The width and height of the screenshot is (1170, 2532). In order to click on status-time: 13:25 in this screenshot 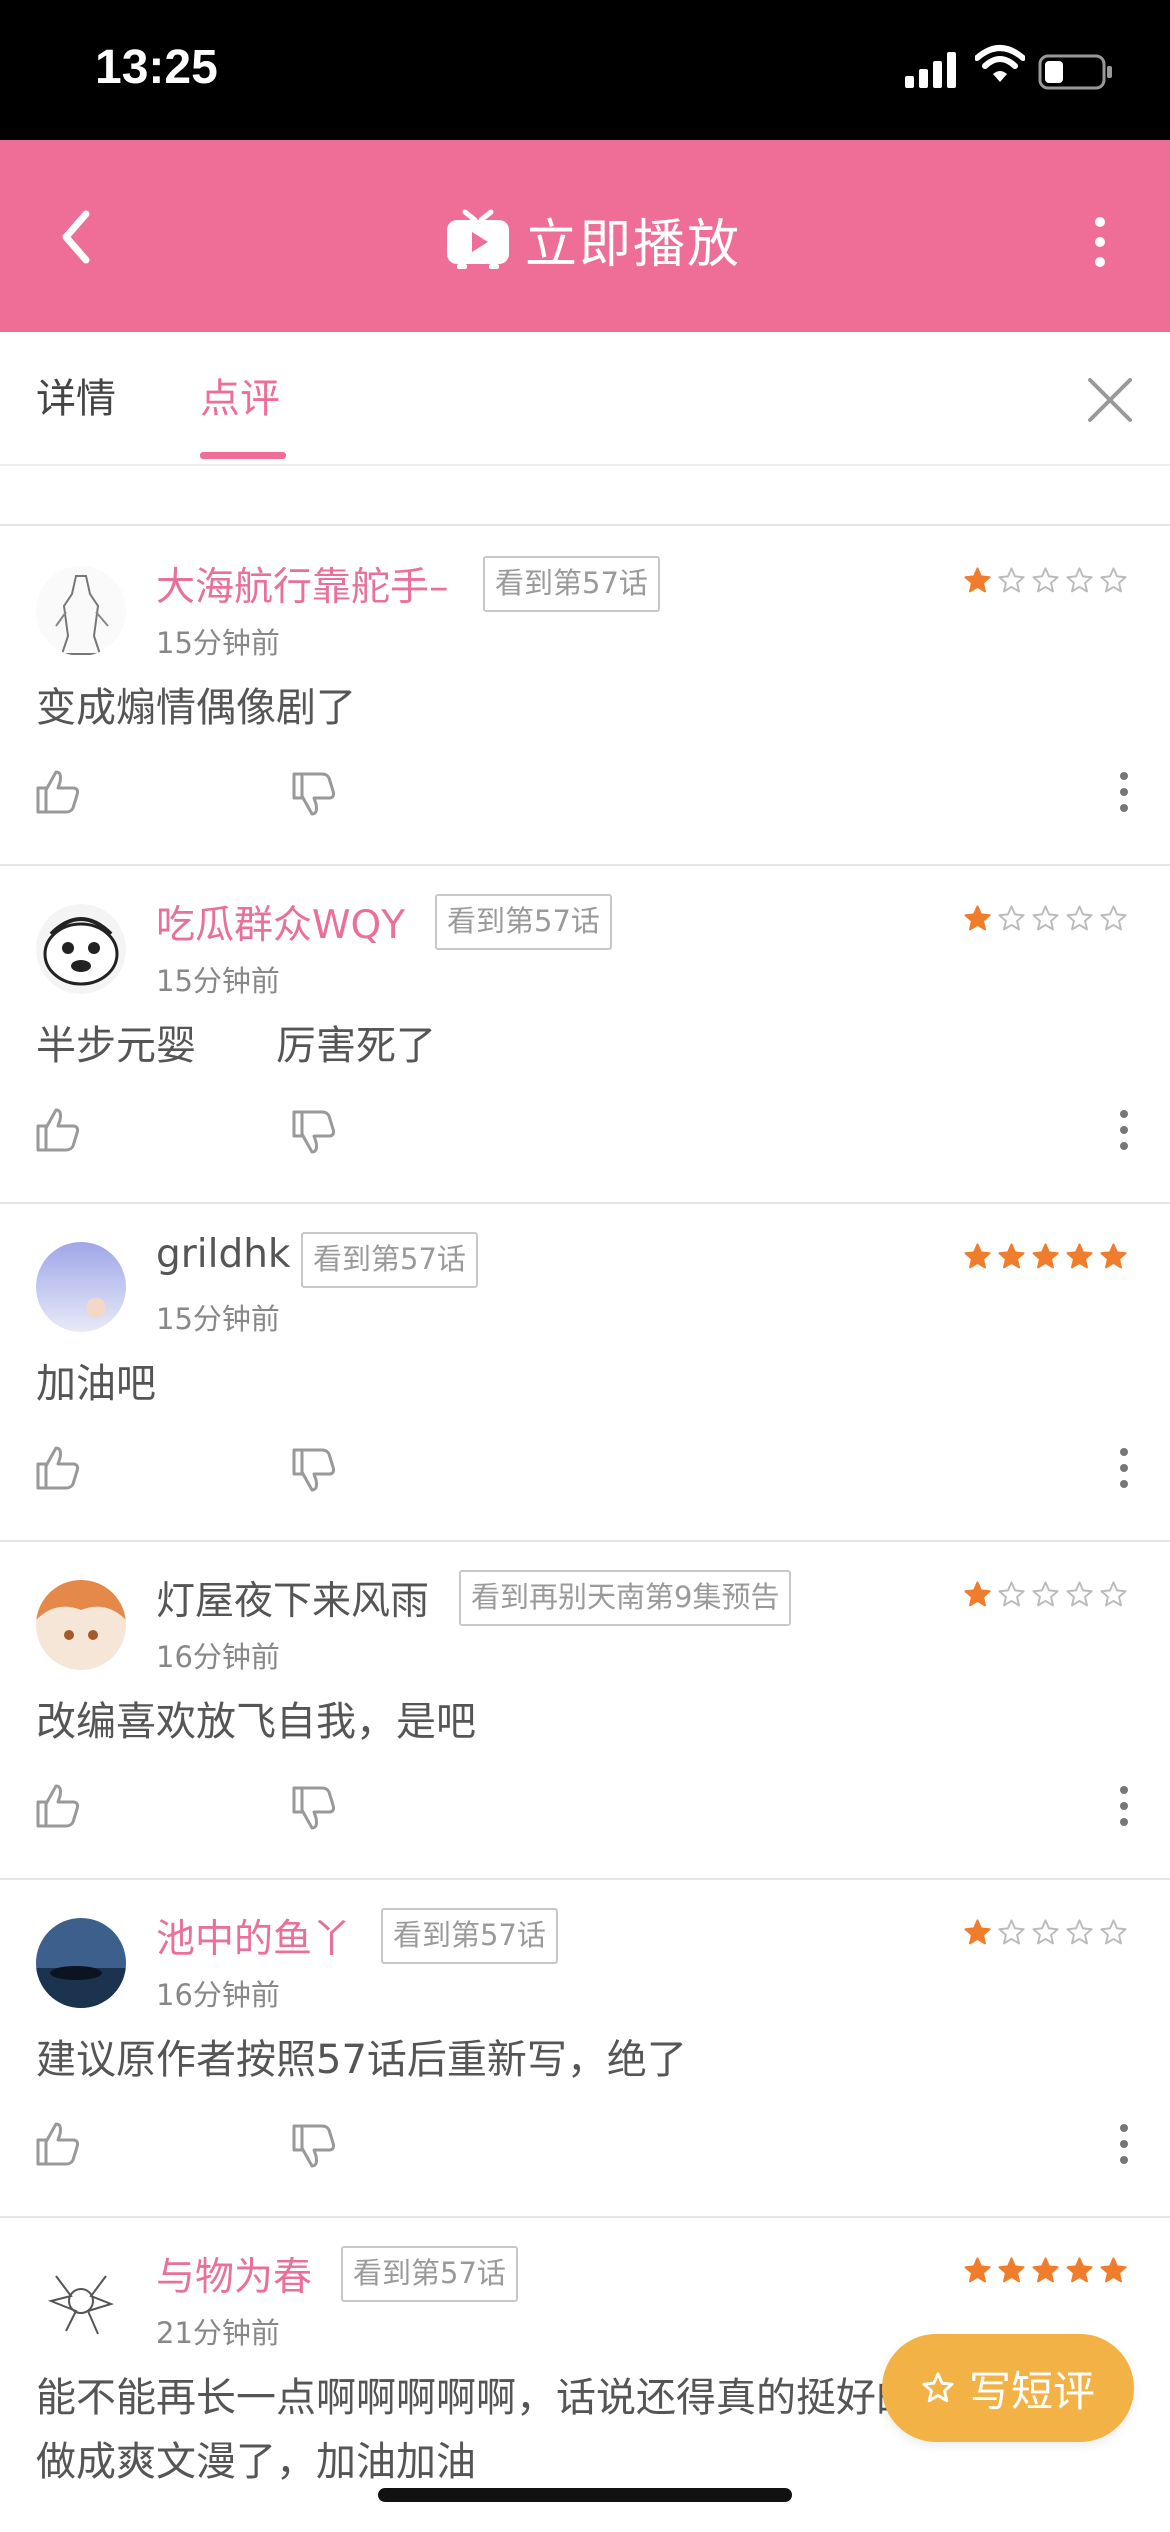, I will do `click(156, 67)`.